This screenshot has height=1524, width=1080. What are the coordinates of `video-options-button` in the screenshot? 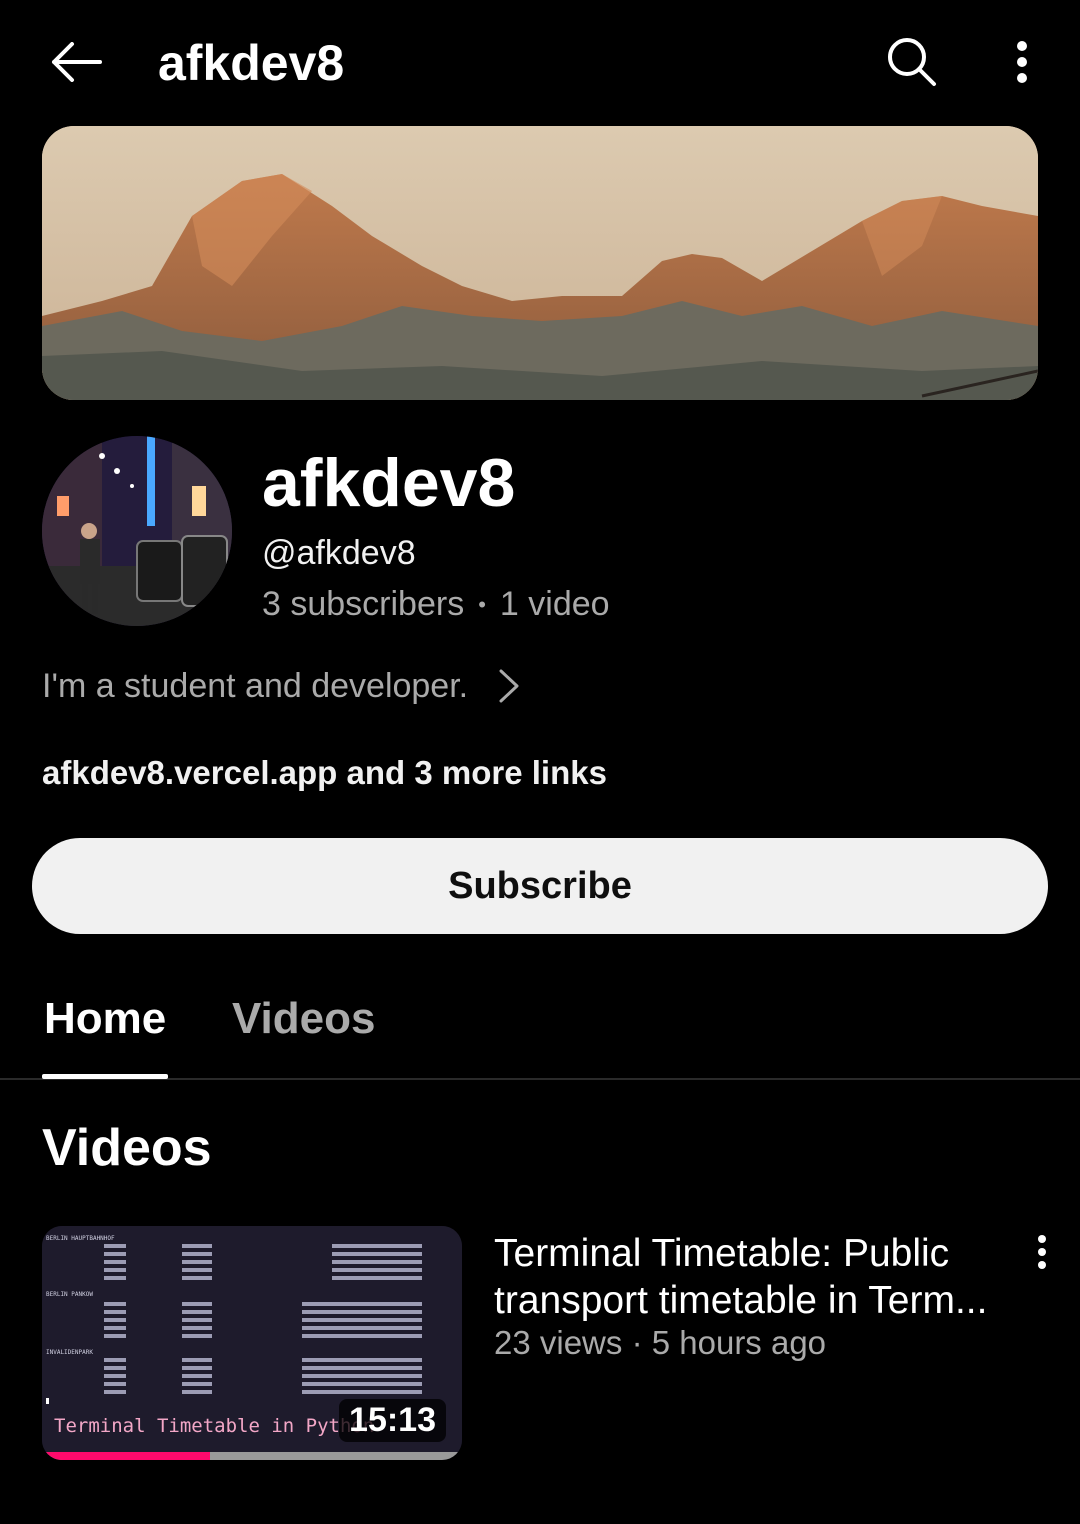 It's located at (1042, 1252).